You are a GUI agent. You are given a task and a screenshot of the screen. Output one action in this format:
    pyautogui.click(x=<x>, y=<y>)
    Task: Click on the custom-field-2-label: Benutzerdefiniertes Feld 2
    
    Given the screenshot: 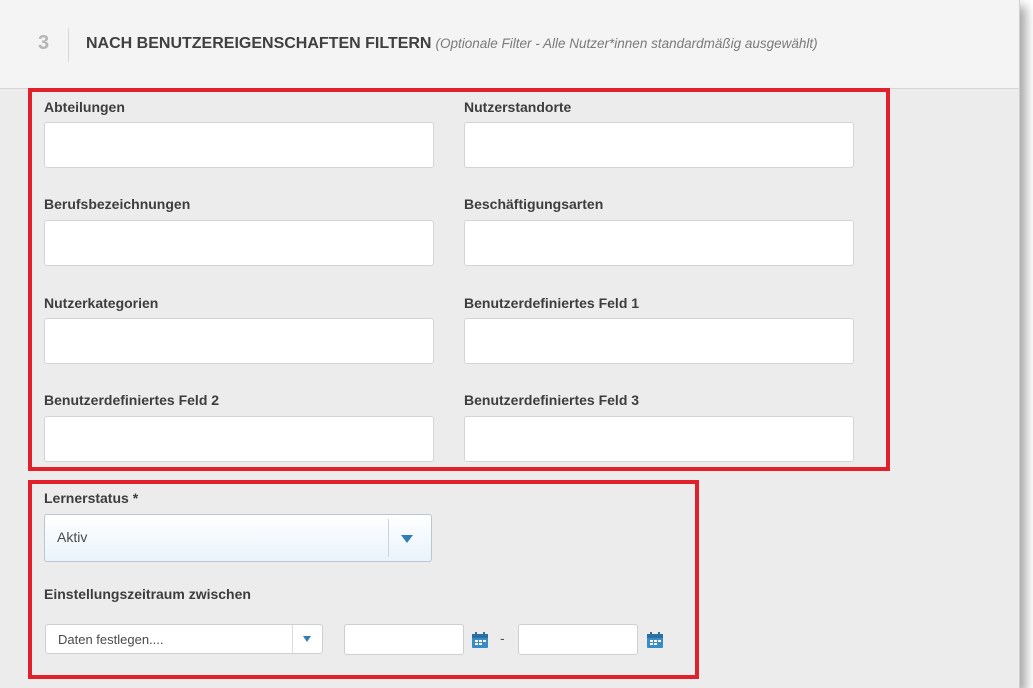 What is the action you would take?
    pyautogui.click(x=132, y=400)
    